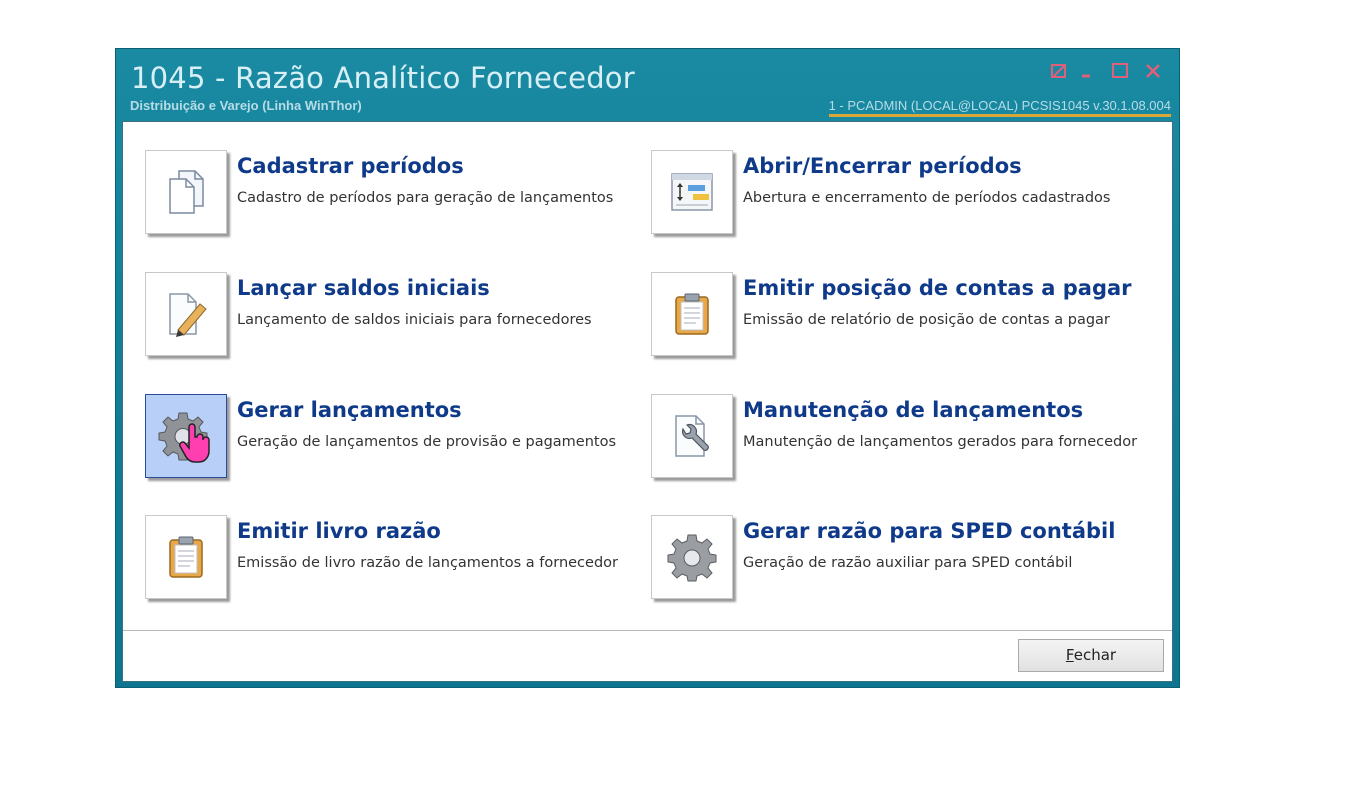 The height and width of the screenshot is (794, 1354). What do you see at coordinates (1059, 71) in the screenshot?
I see `edit-window-icon` at bounding box center [1059, 71].